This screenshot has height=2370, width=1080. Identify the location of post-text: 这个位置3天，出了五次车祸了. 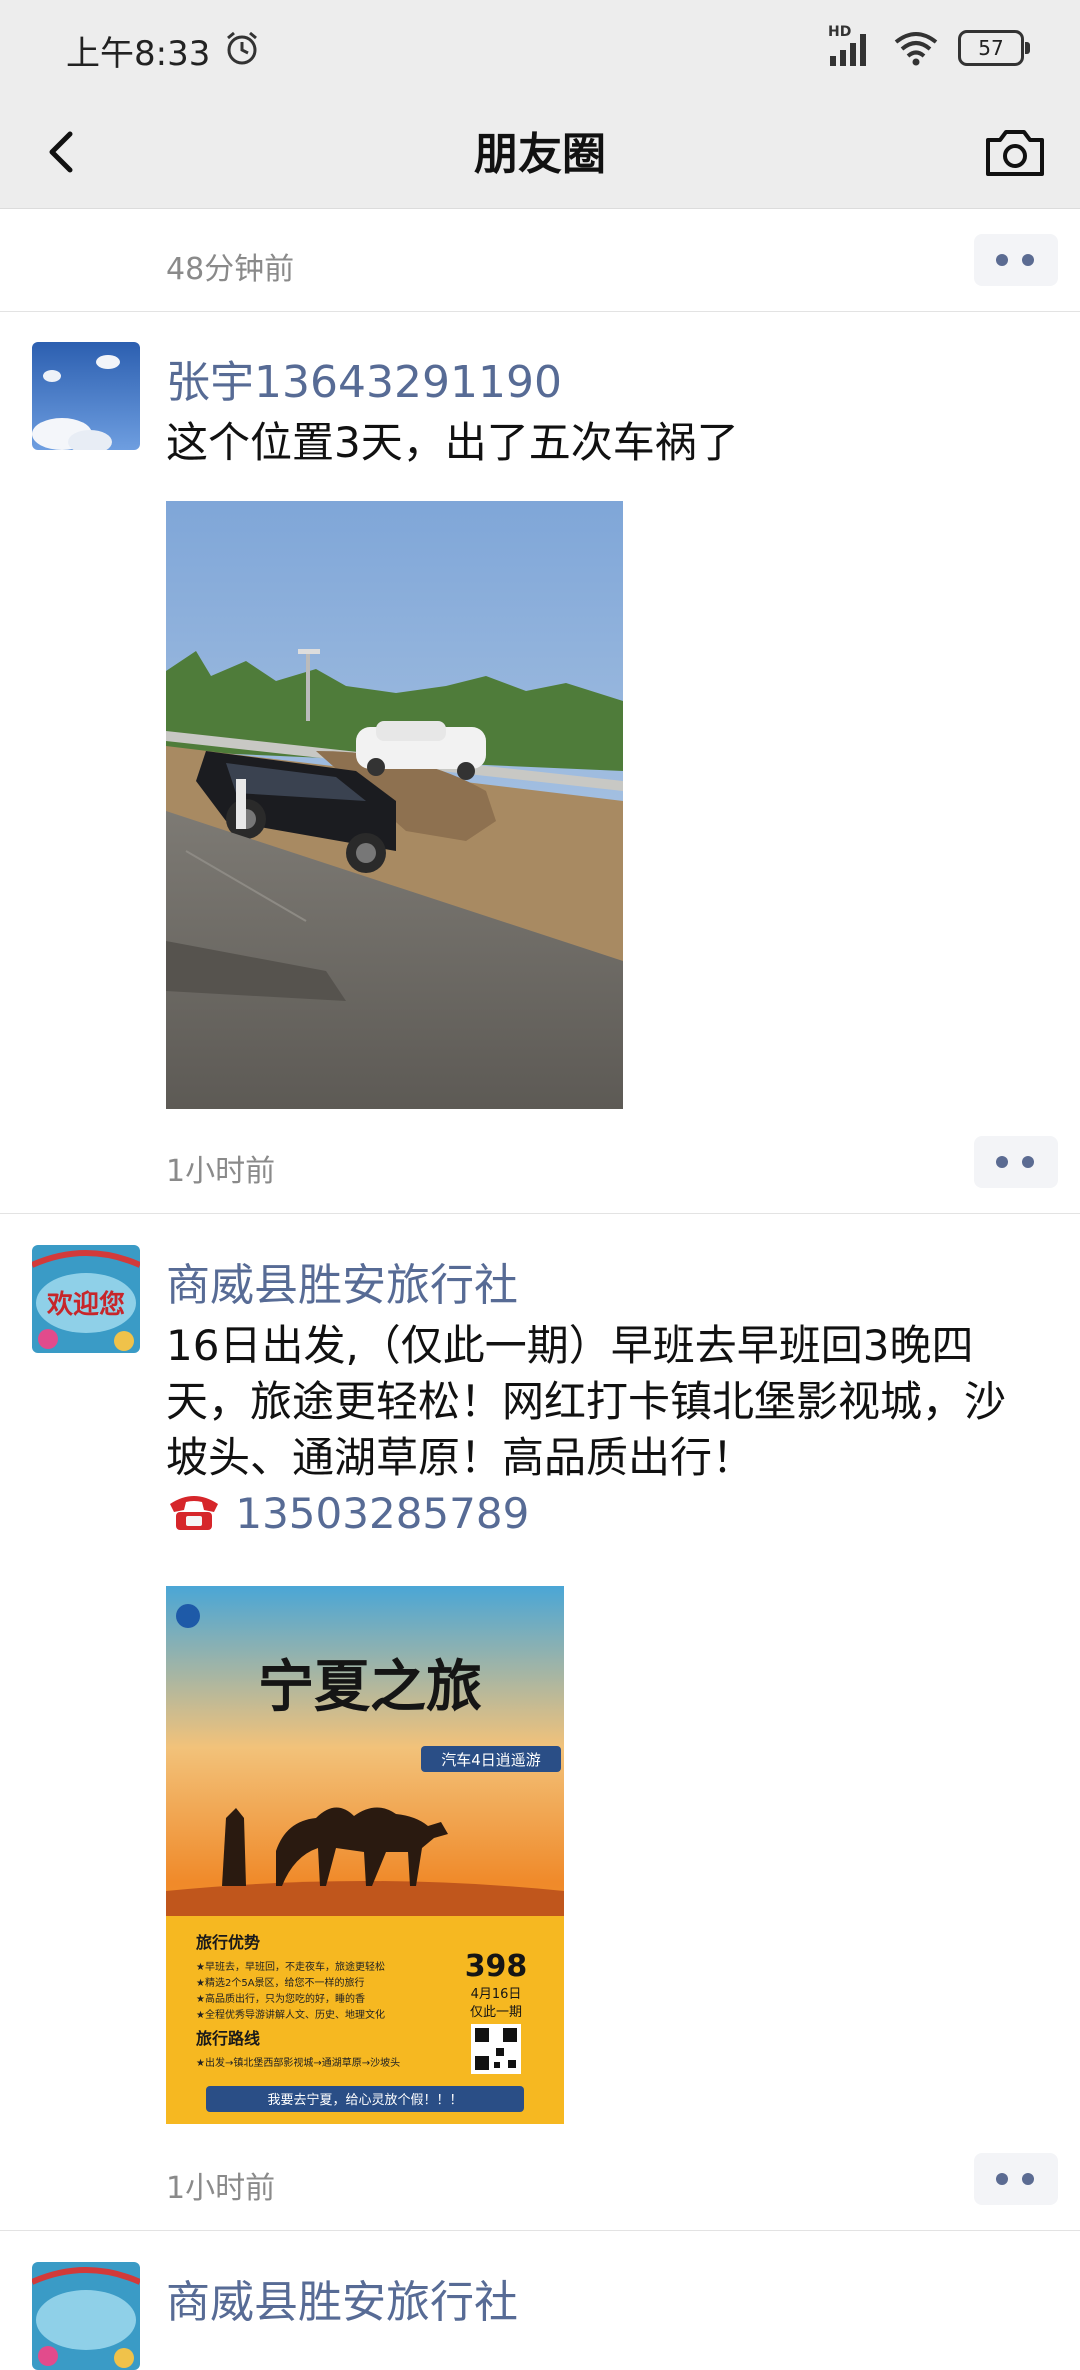
(452, 442).